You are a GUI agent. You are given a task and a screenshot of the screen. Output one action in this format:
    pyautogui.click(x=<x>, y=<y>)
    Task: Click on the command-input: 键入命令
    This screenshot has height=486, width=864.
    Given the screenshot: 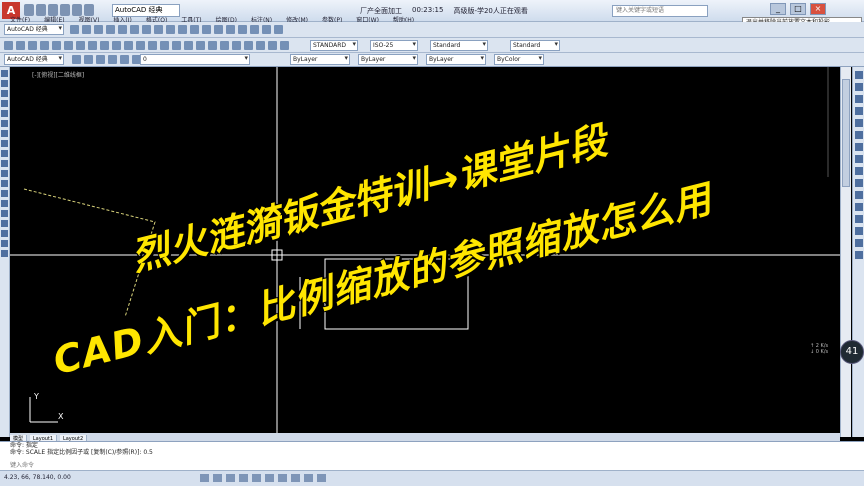 What is the action you would take?
    pyautogui.click(x=60, y=466)
    